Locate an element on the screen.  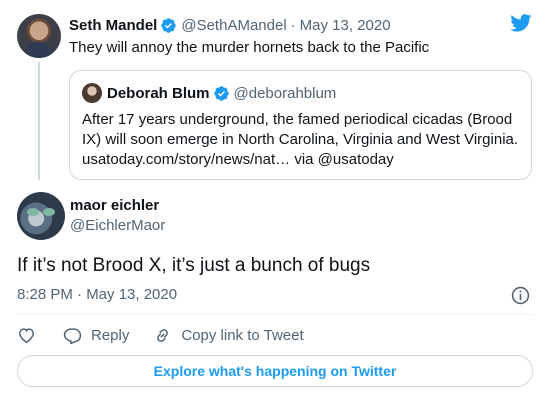
deborah-blum-avatar is located at coordinates (92, 93).